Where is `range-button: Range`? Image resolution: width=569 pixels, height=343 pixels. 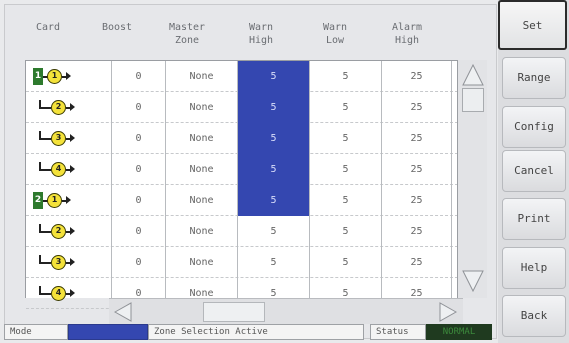
range-button: Range is located at coordinates (534, 78).